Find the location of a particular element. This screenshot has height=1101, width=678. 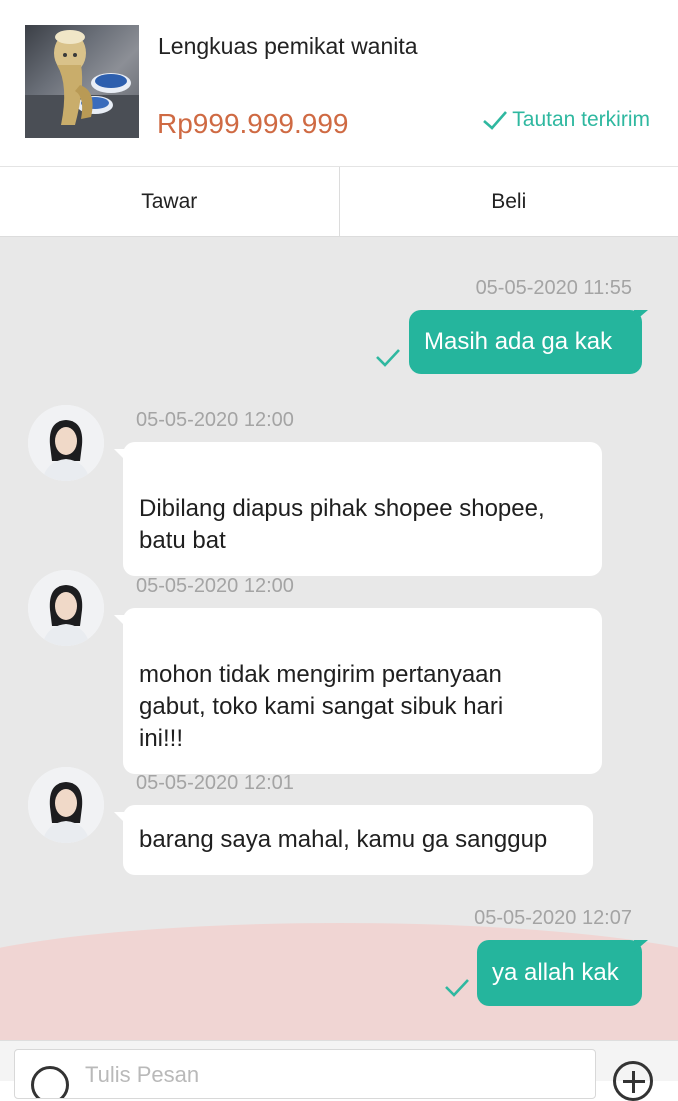

incoming-message-bubble: barang saya mahal, kamu ga sanggup is located at coordinates (358, 840).